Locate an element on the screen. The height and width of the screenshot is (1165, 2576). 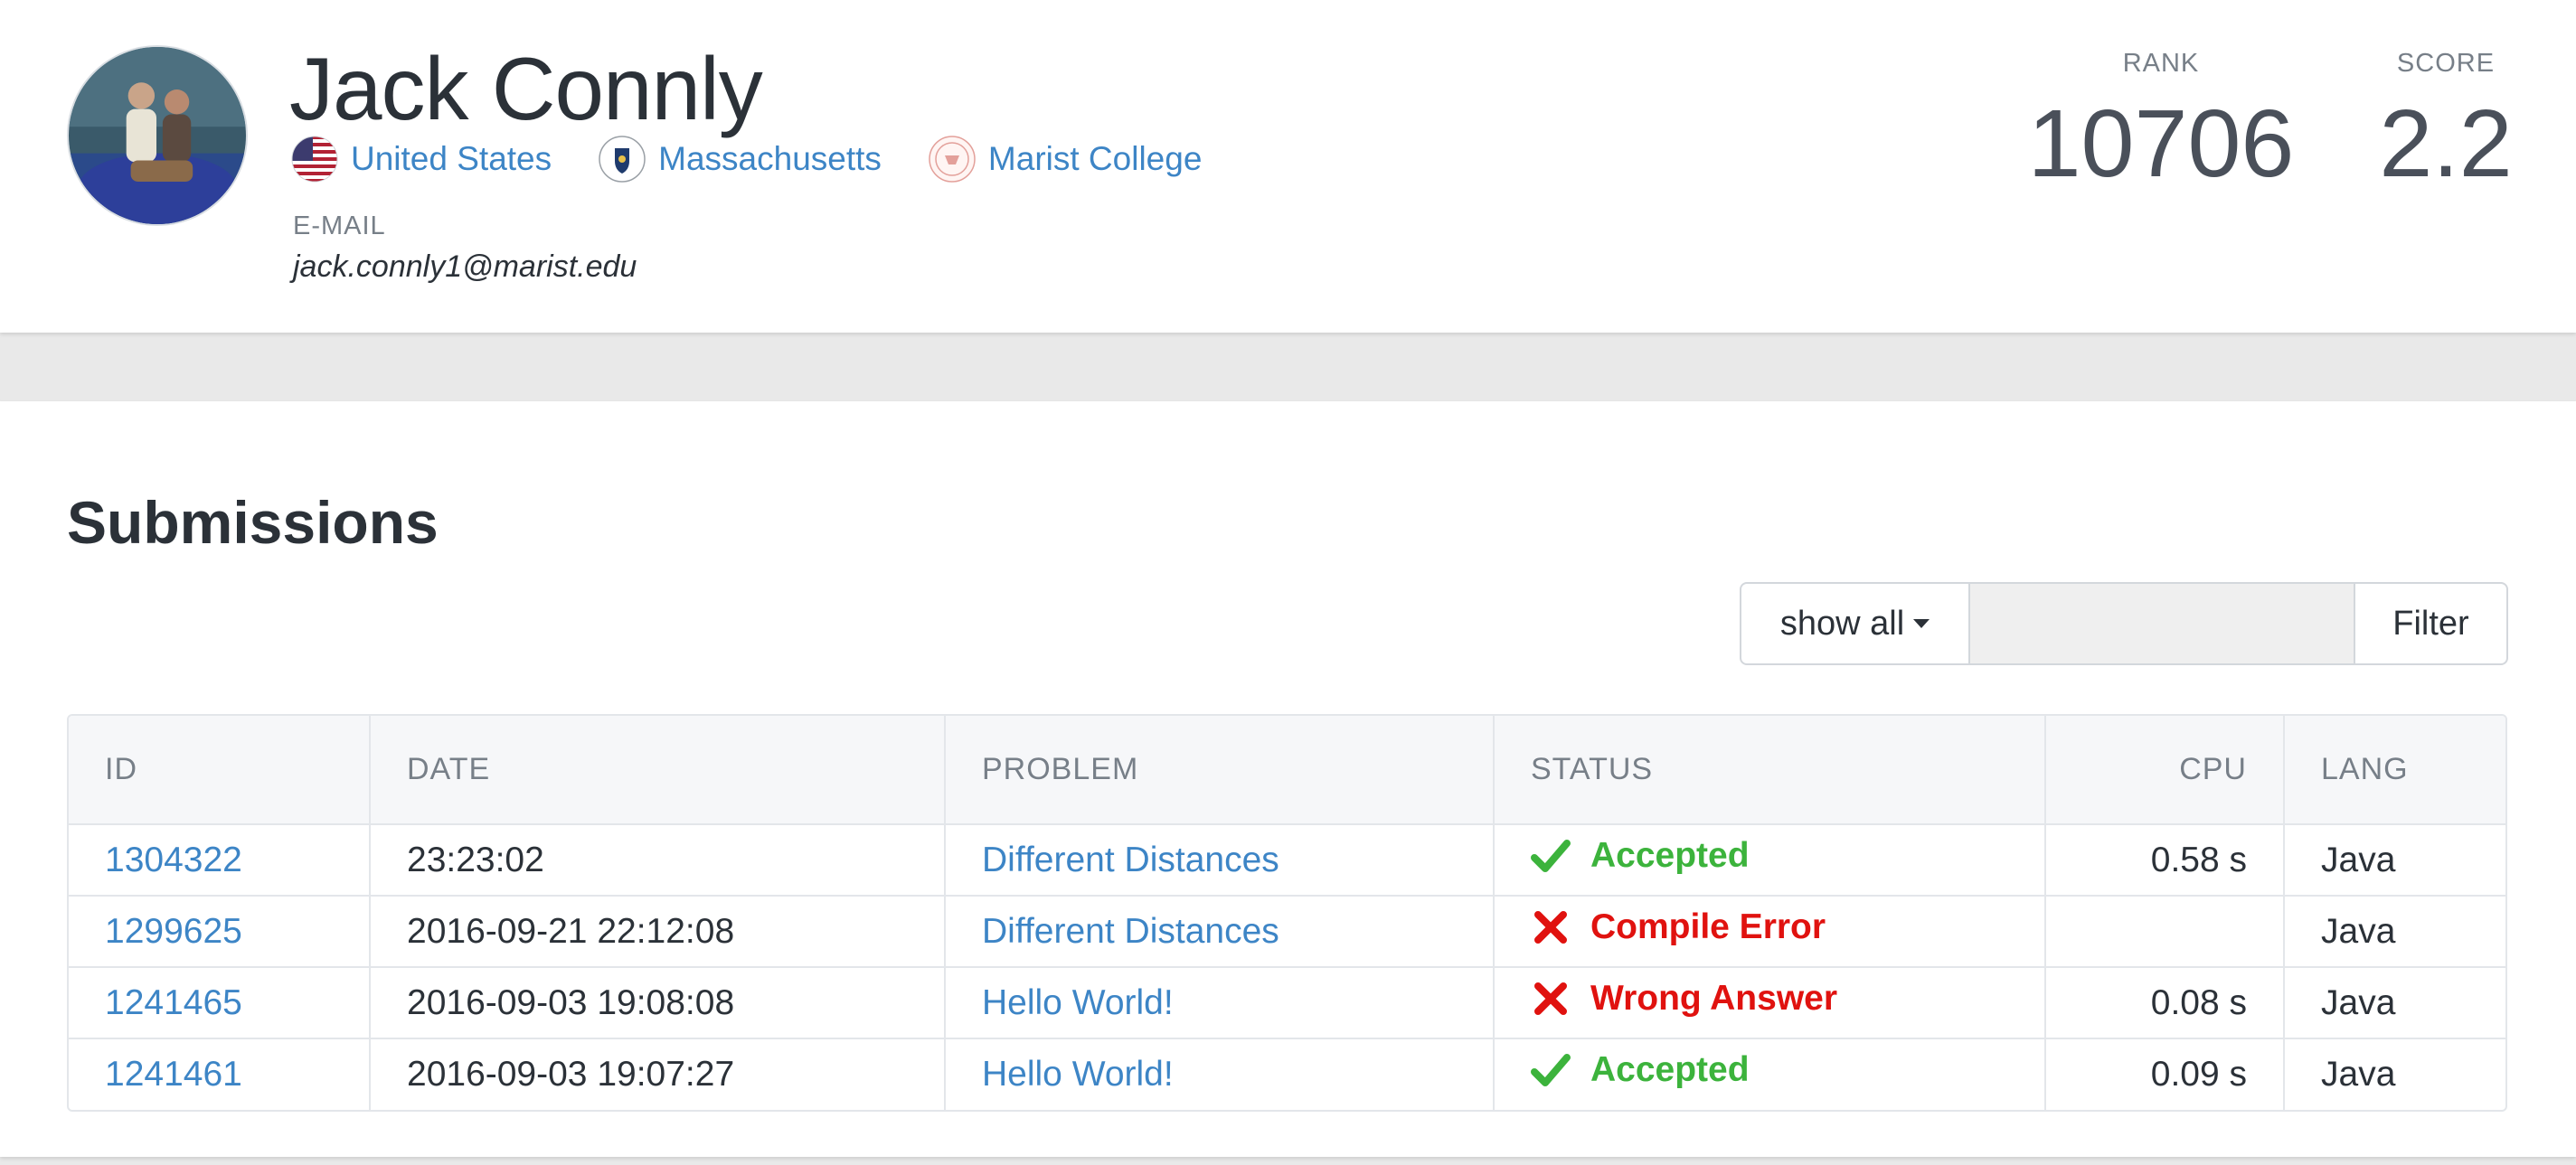
submission-date: 23:23:02 is located at coordinates (658, 860).